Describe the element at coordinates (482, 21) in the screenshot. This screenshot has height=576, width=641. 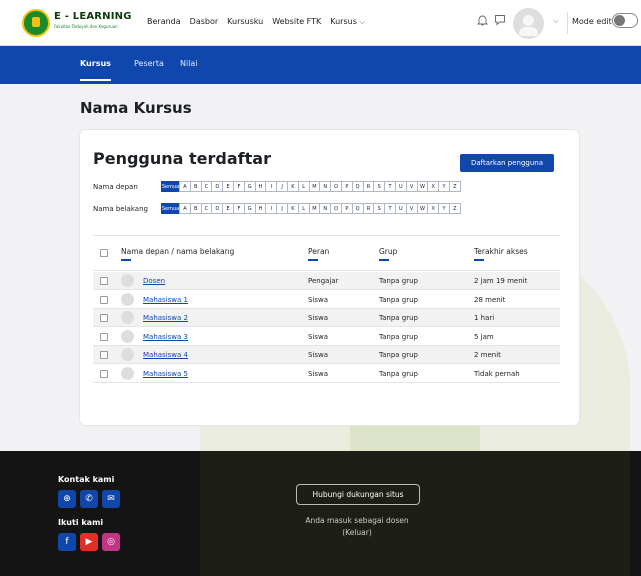
I see `bell-icon` at that location.